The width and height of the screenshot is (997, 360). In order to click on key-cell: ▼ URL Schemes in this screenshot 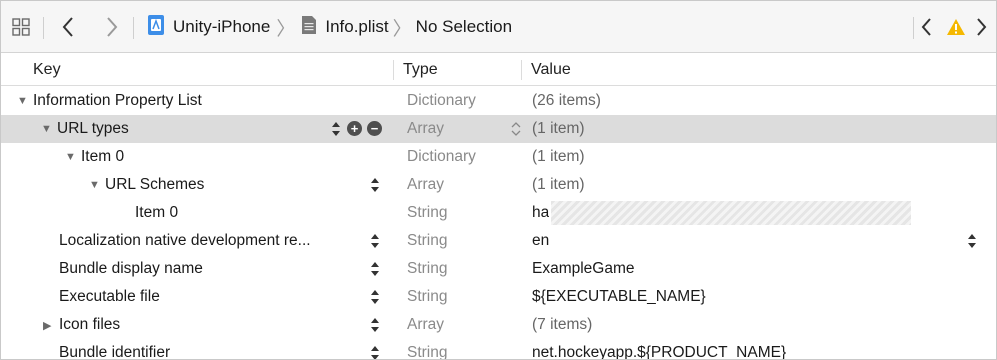, I will do `click(146, 185)`.